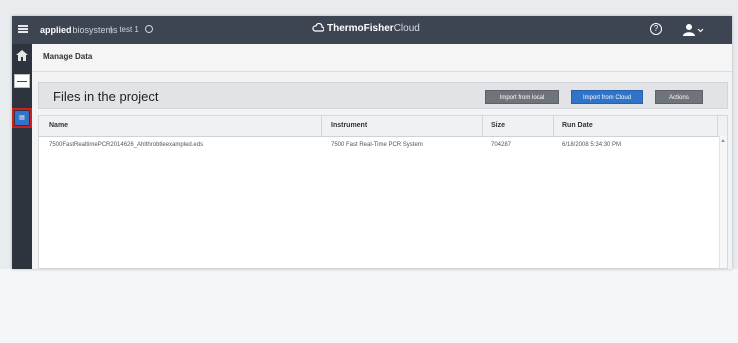 The image size is (738, 343). What do you see at coordinates (679, 97) in the screenshot?
I see `actions-button: Actions` at bounding box center [679, 97].